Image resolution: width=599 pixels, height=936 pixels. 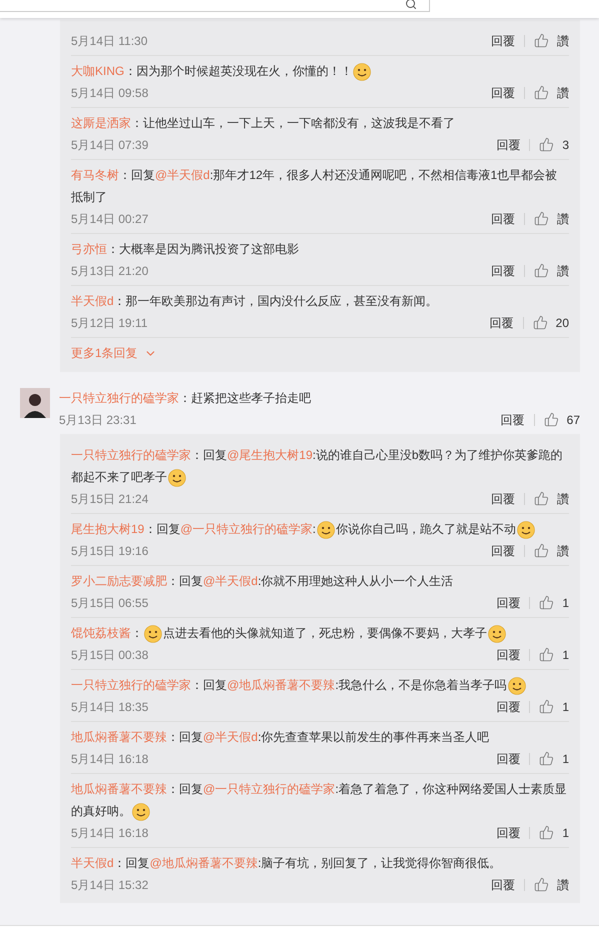 What do you see at coordinates (109, 499) in the screenshot?
I see `comment-date: 5月15日 21:24` at bounding box center [109, 499].